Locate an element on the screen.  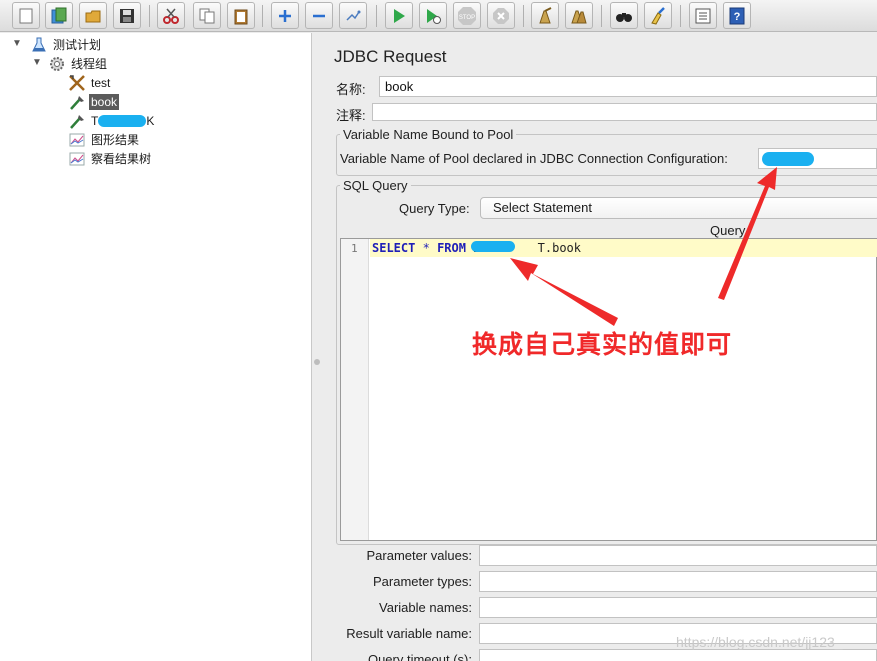
start-no-pauses-icon is located at coordinates (433, 15).